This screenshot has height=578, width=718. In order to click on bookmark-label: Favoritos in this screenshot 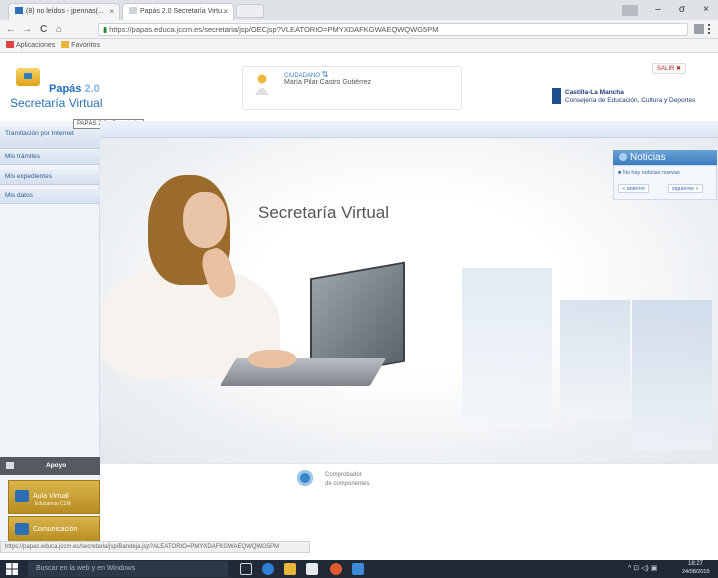, I will do `click(85, 45)`.